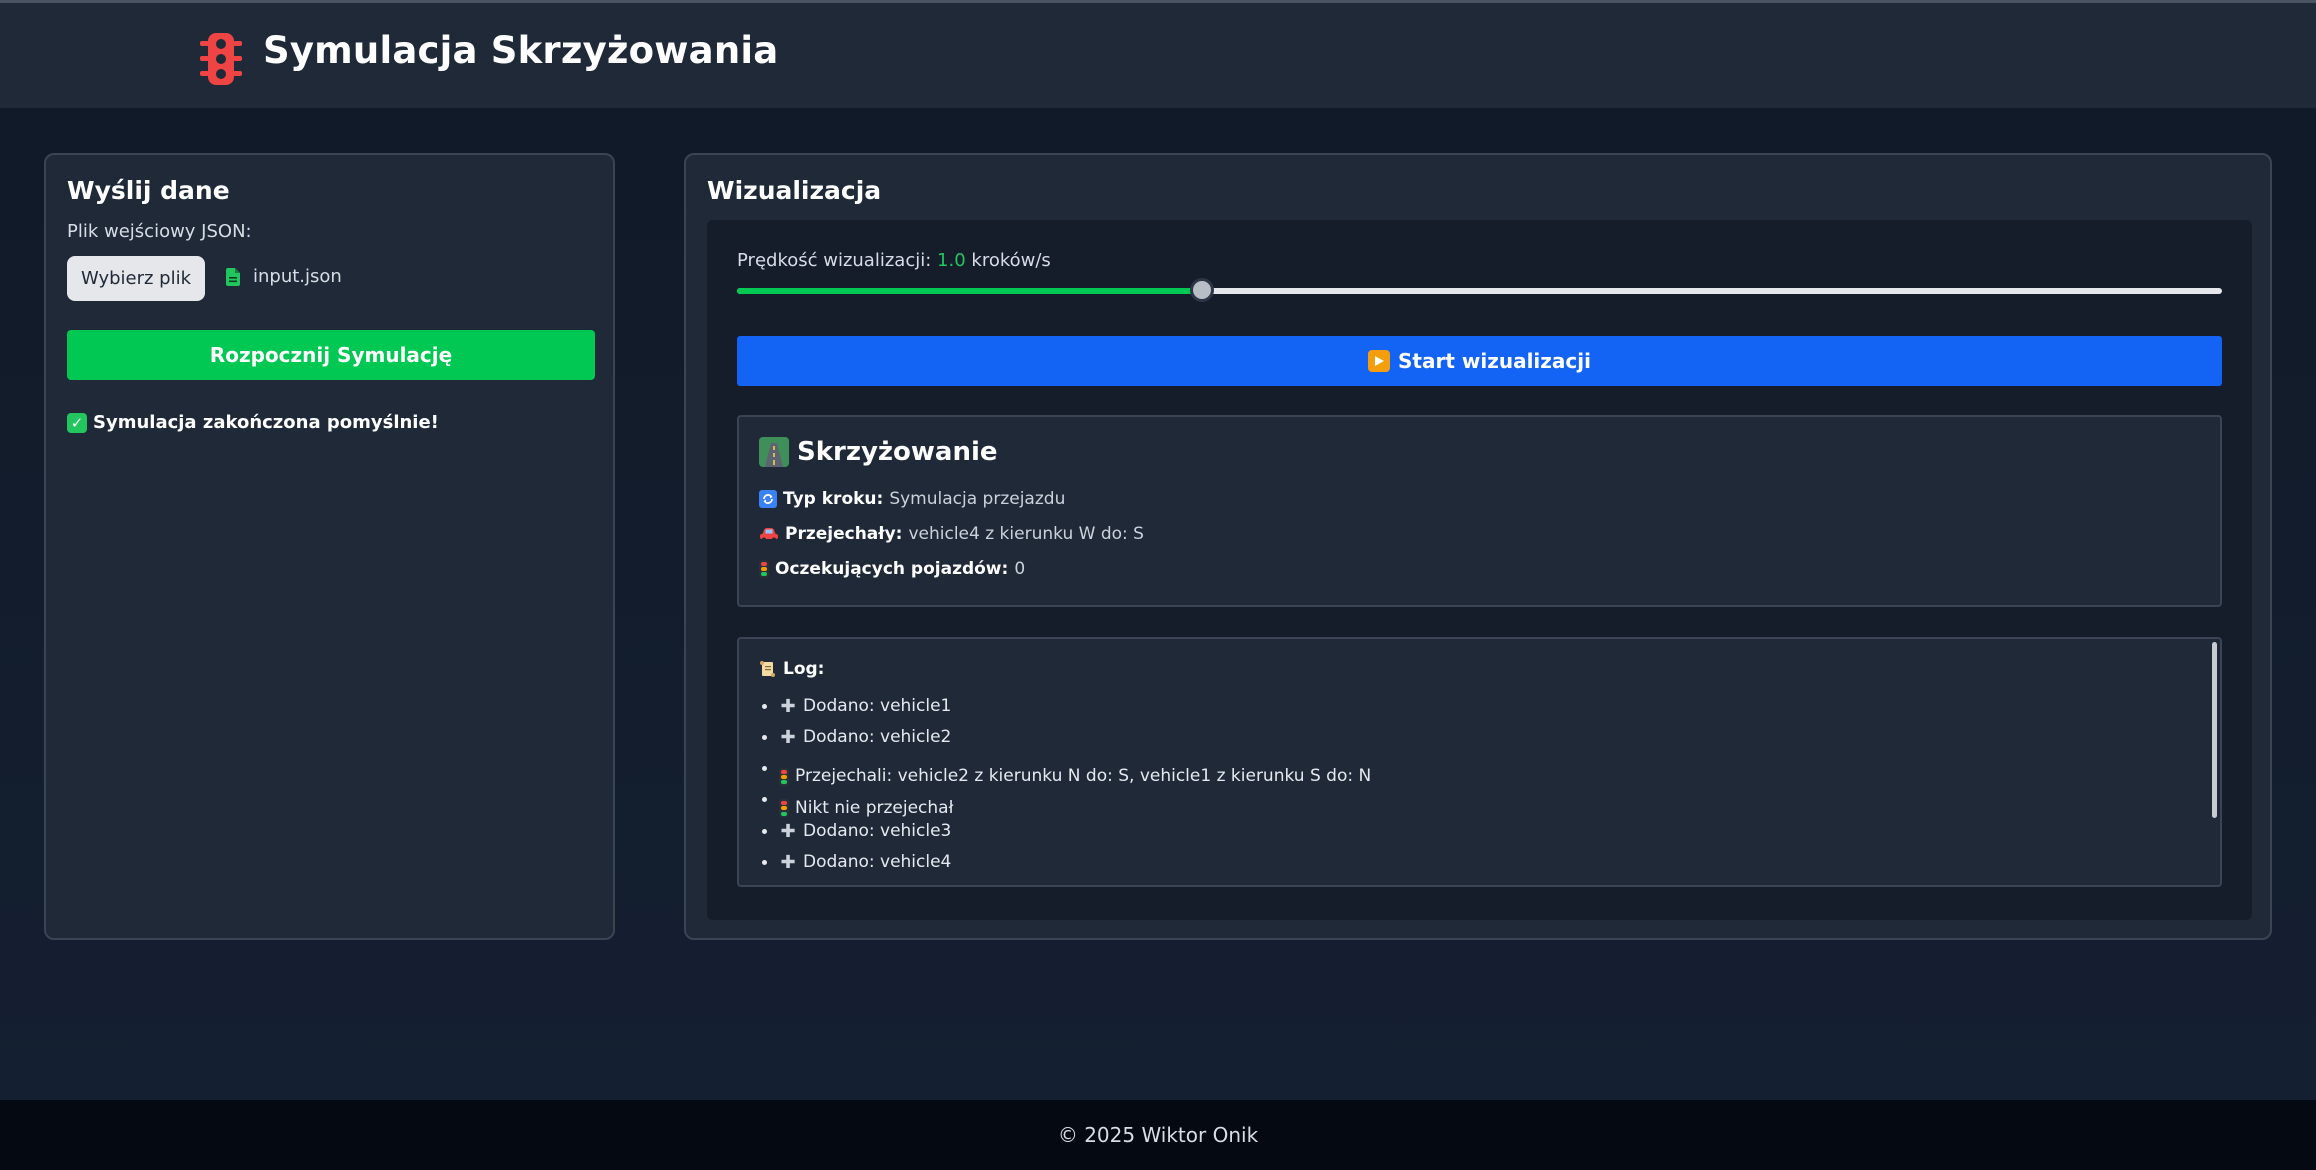 Image resolution: width=2316 pixels, height=1170 pixels. I want to click on choose-file-button: Wybierz plik, so click(136, 278).